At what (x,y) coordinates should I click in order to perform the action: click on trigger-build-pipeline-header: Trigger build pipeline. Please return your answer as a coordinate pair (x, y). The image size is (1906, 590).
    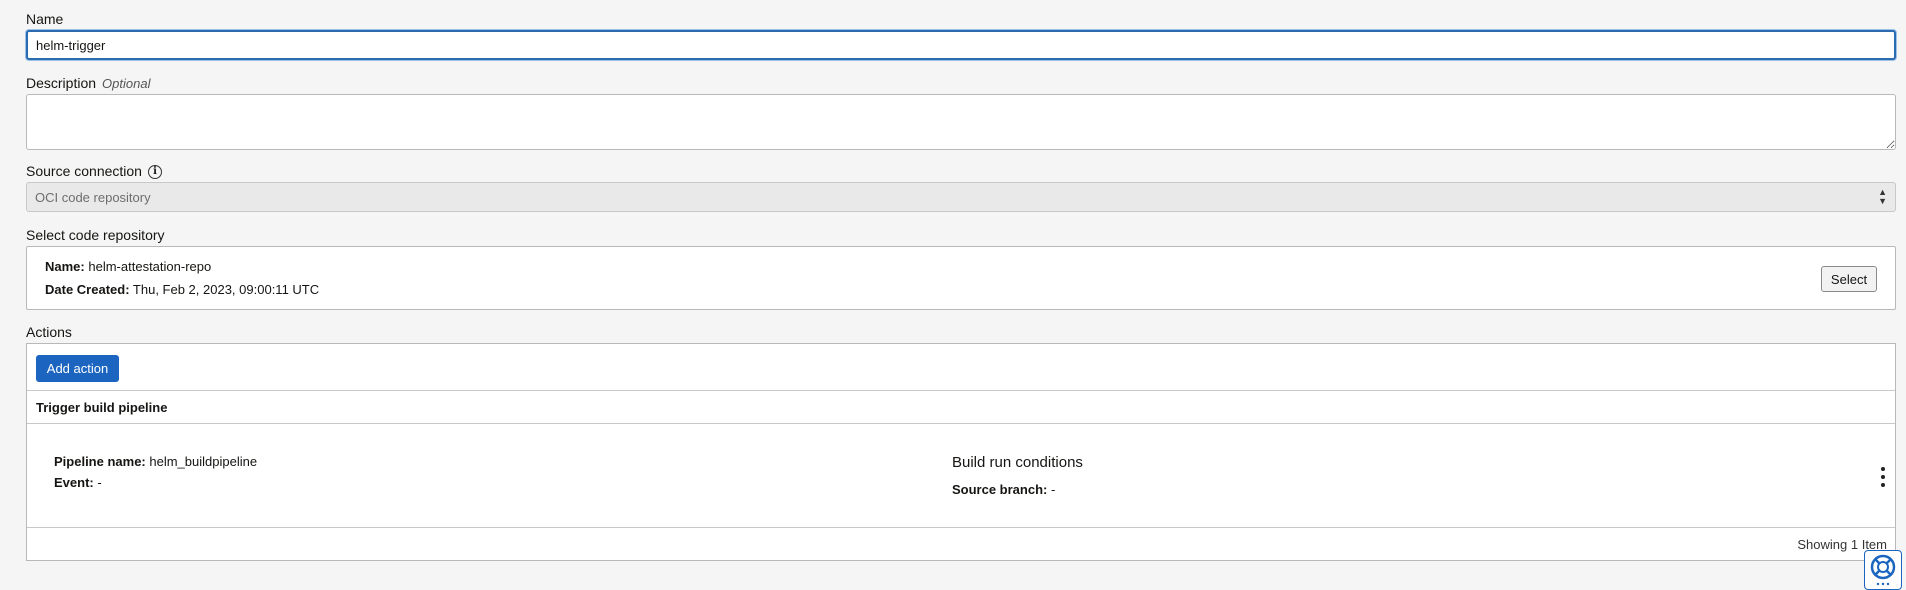
    Looking at the image, I should click on (961, 407).